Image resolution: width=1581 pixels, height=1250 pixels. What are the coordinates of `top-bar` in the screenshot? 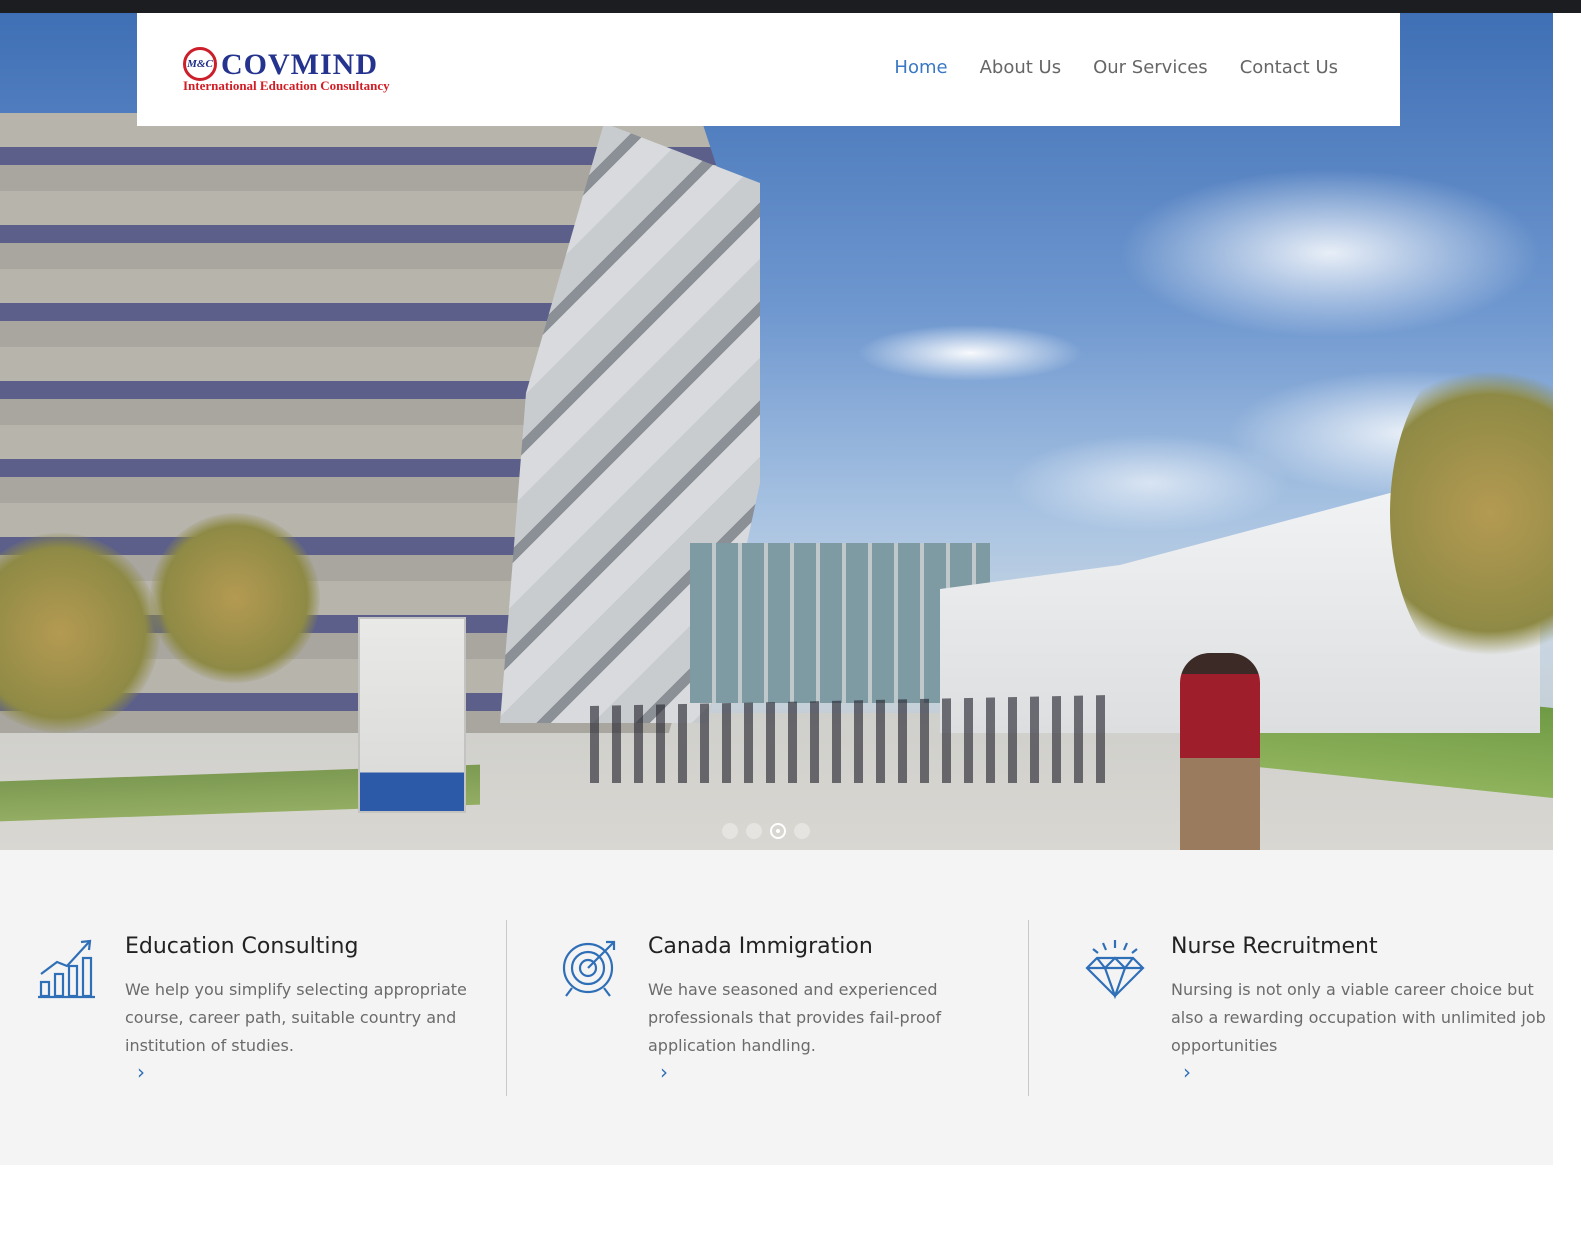 It's located at (790, 6).